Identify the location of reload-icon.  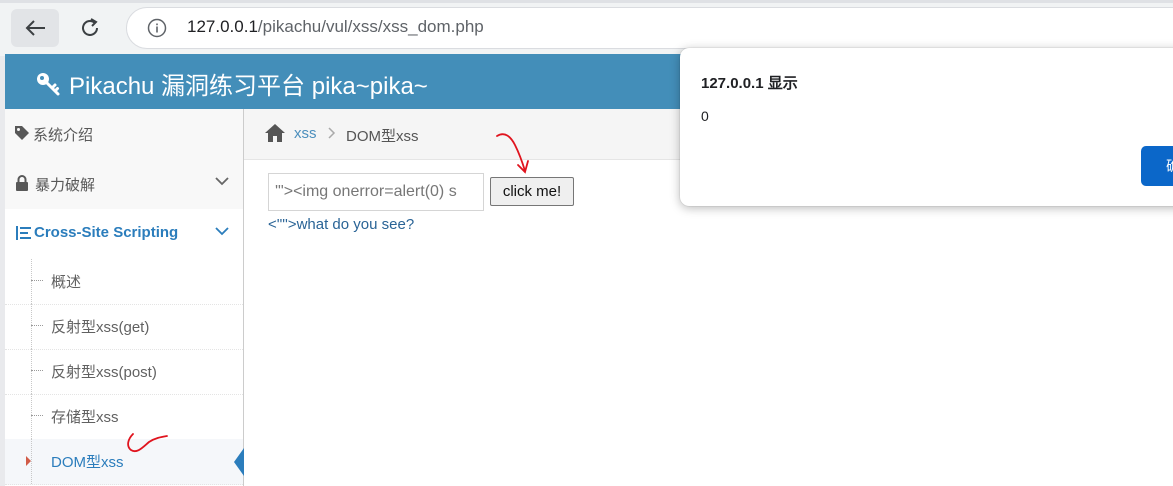
(90, 27).